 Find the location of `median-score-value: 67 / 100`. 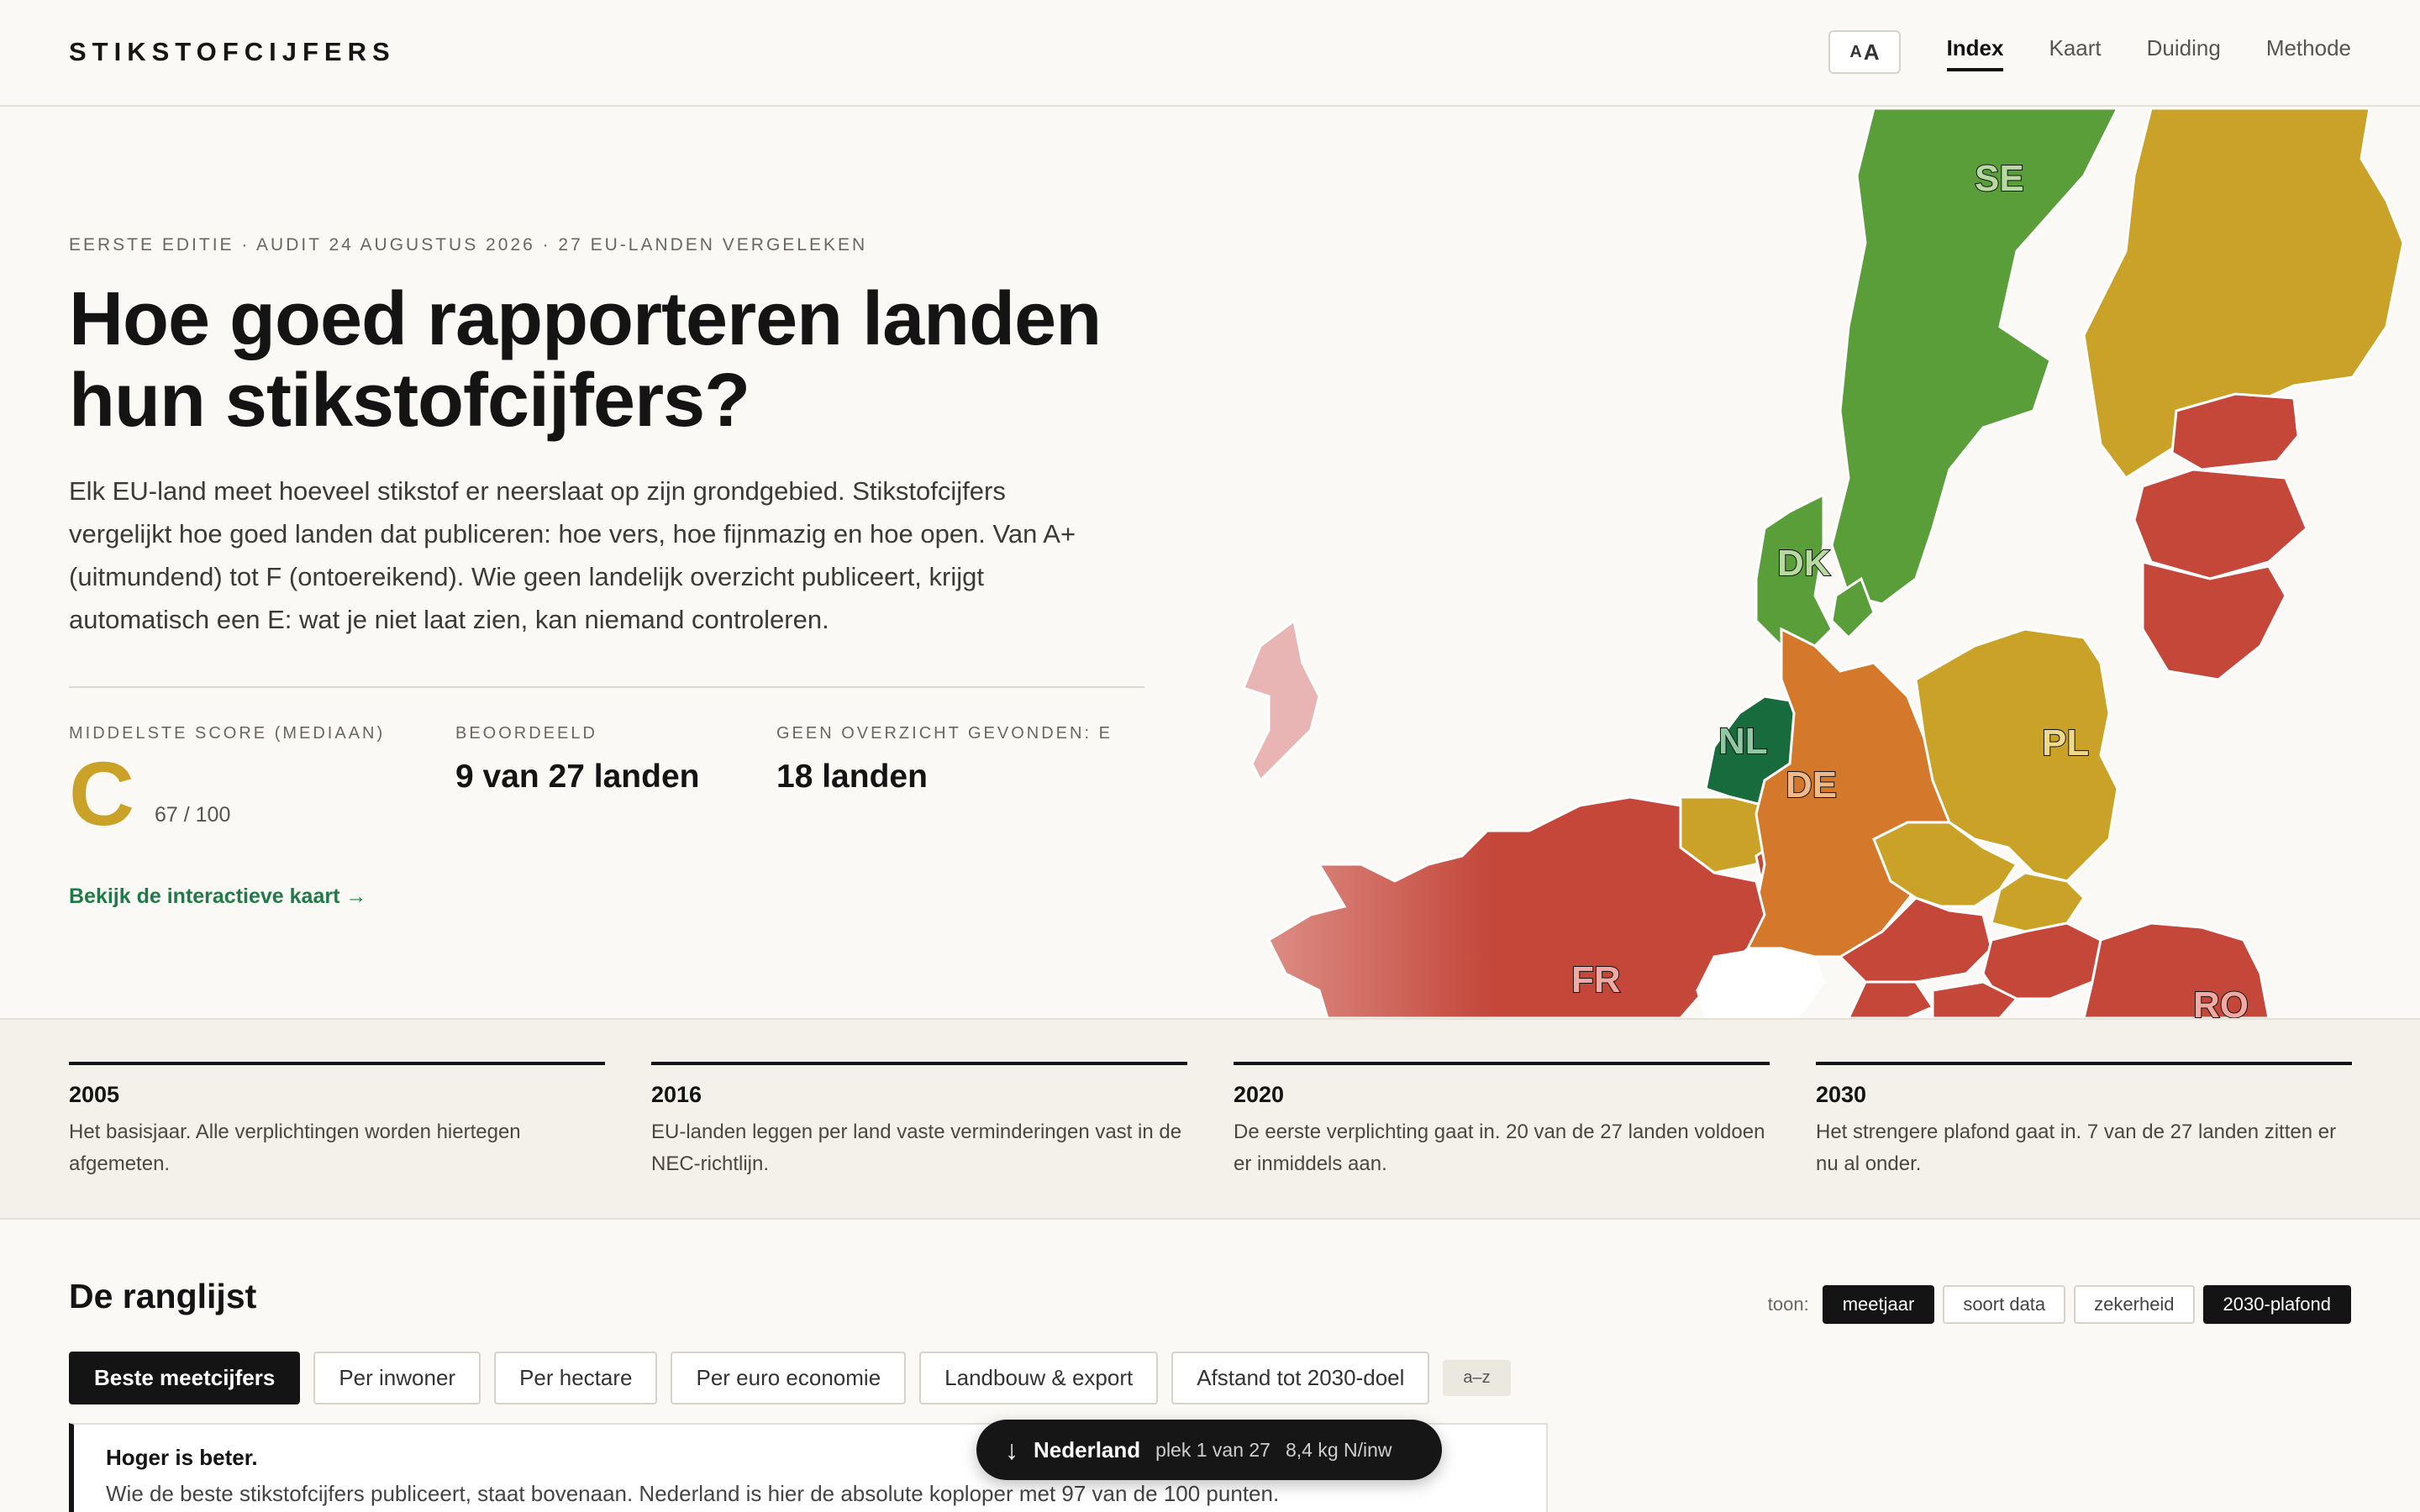

median-score-value: 67 / 100 is located at coordinates (193, 815).